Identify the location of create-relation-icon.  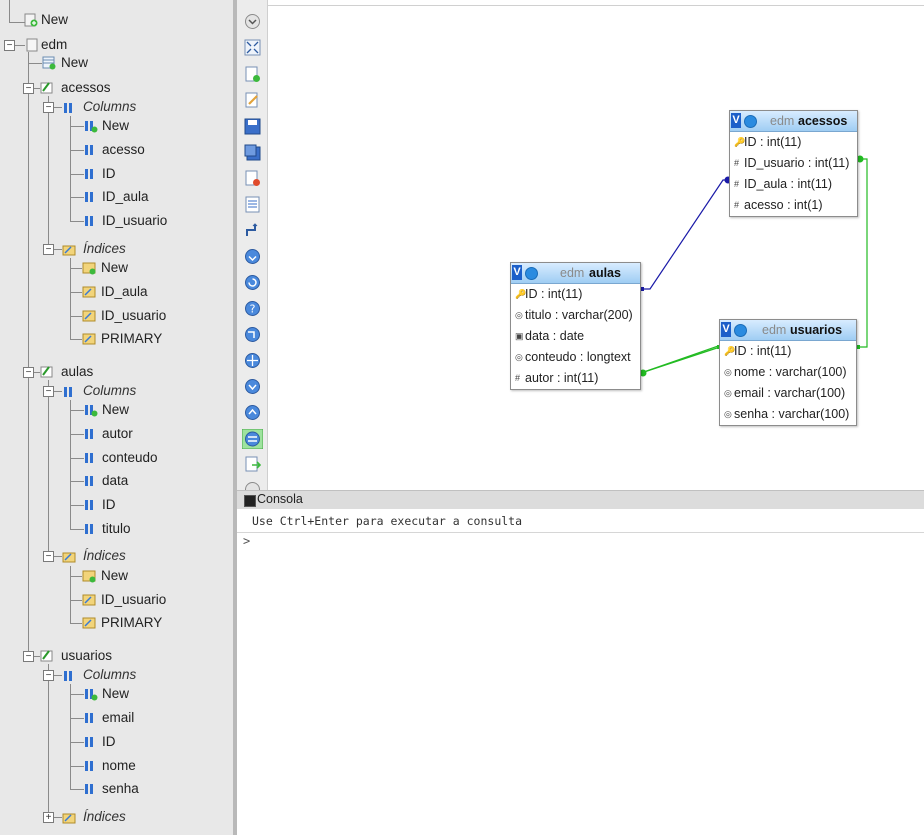
(252, 230).